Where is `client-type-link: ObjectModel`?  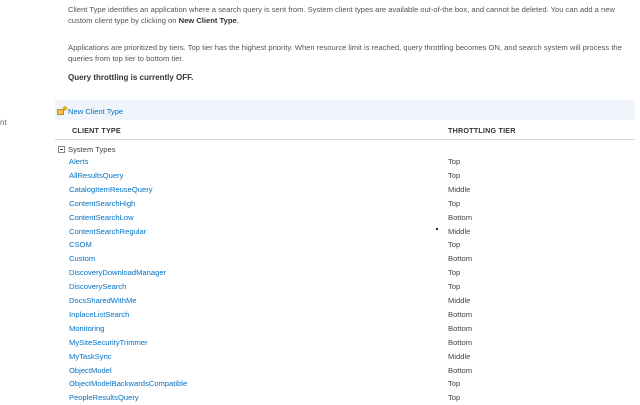
client-type-link: ObjectModel is located at coordinates (90, 370).